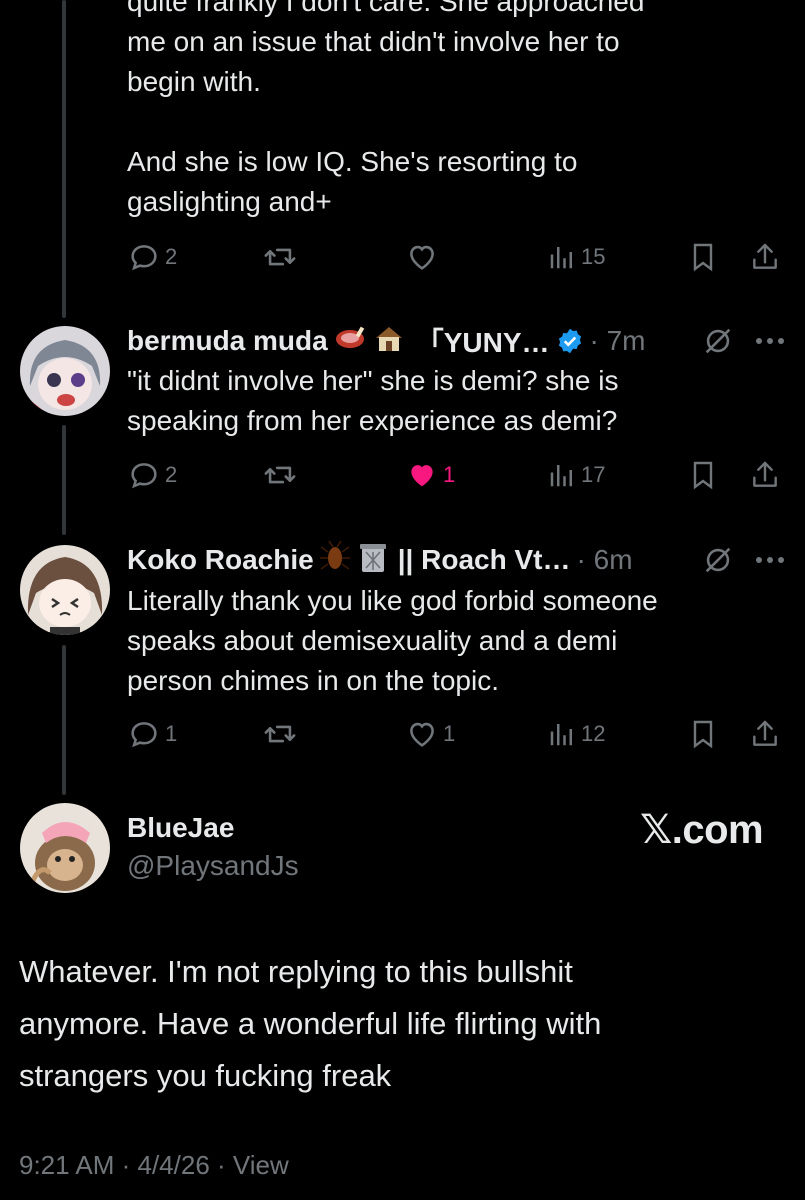  What do you see at coordinates (702, 830) in the screenshot?
I see `x-com-watermark: 𝕏.com` at bounding box center [702, 830].